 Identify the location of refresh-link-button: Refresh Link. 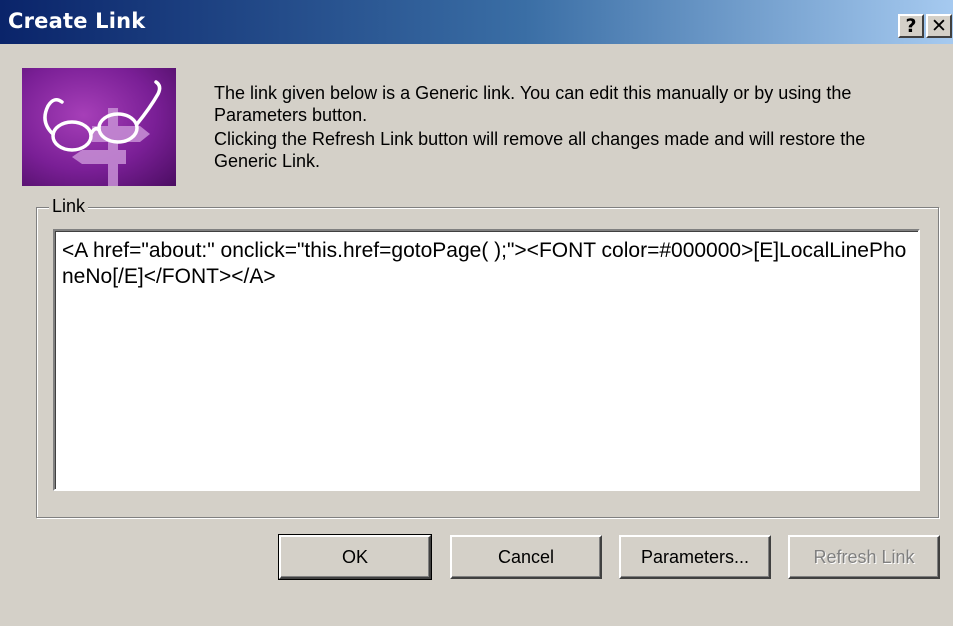
(864, 557).